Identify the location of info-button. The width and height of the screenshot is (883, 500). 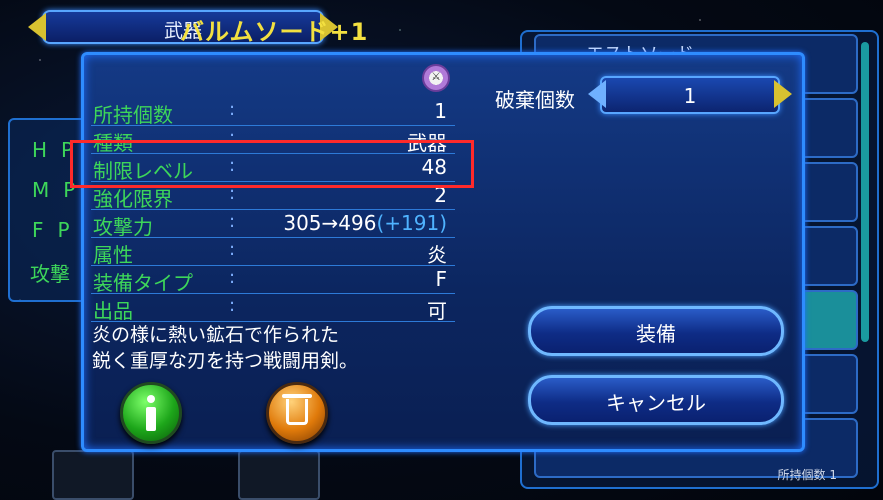
(151, 413).